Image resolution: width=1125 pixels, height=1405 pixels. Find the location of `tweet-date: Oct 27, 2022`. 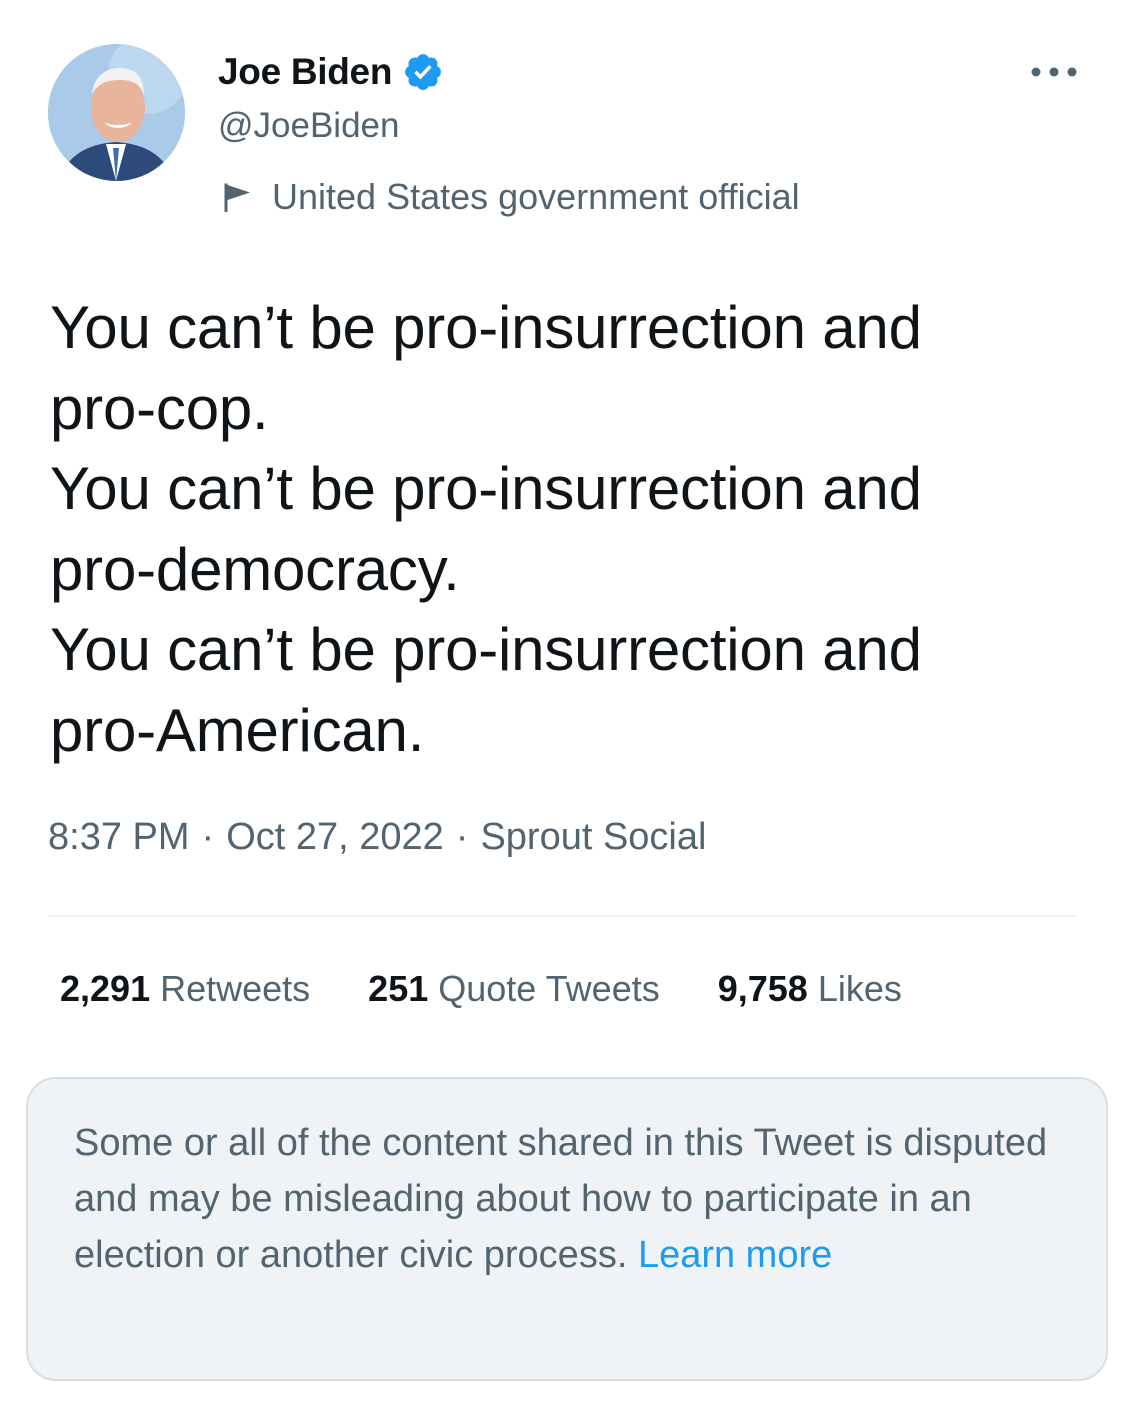

tweet-date: Oct 27, 2022 is located at coordinates (335, 837).